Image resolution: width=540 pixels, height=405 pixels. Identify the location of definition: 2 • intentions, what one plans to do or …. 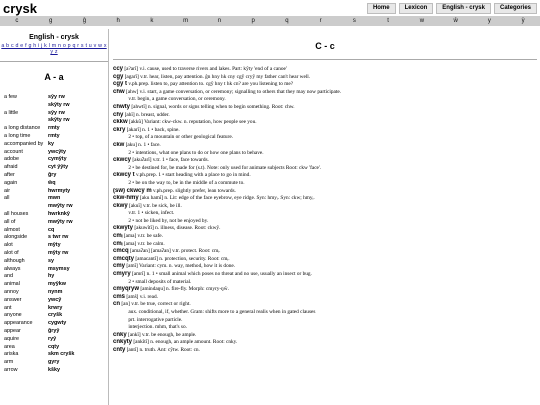
(196, 152).